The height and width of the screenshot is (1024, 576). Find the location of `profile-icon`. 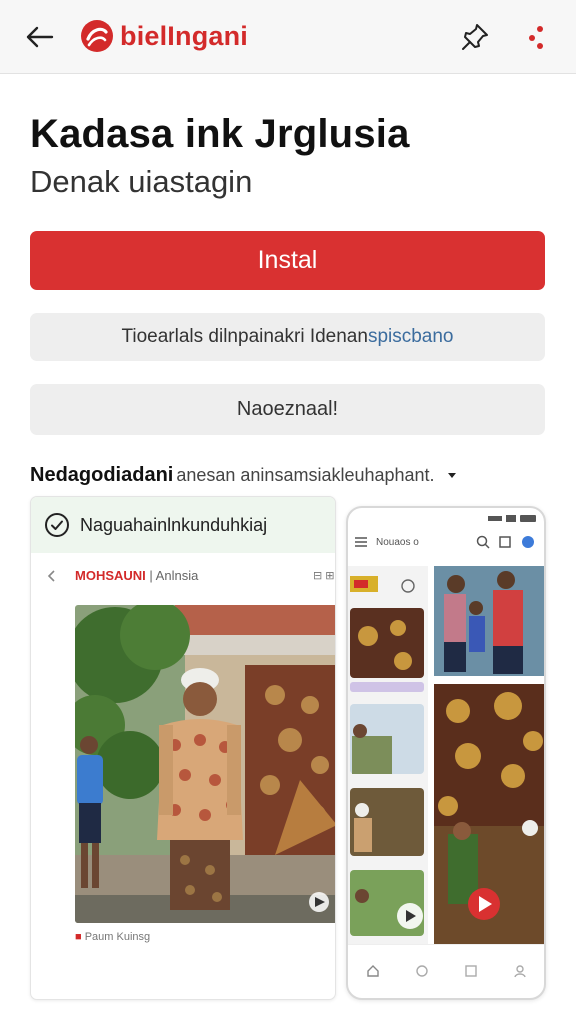

profile-icon is located at coordinates (519, 970).